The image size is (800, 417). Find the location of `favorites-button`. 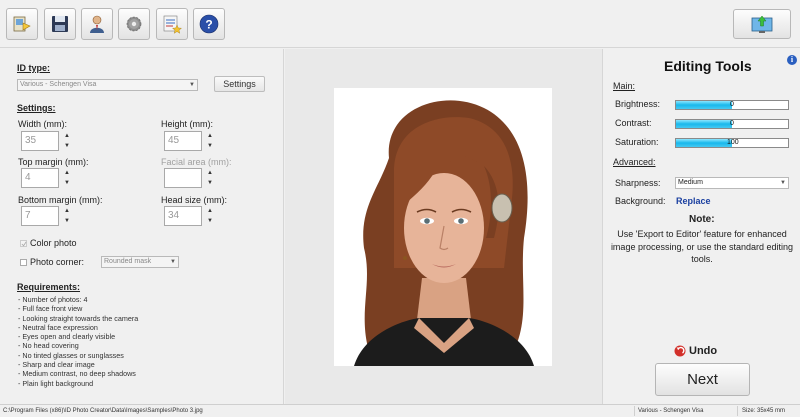

favorites-button is located at coordinates (172, 24).